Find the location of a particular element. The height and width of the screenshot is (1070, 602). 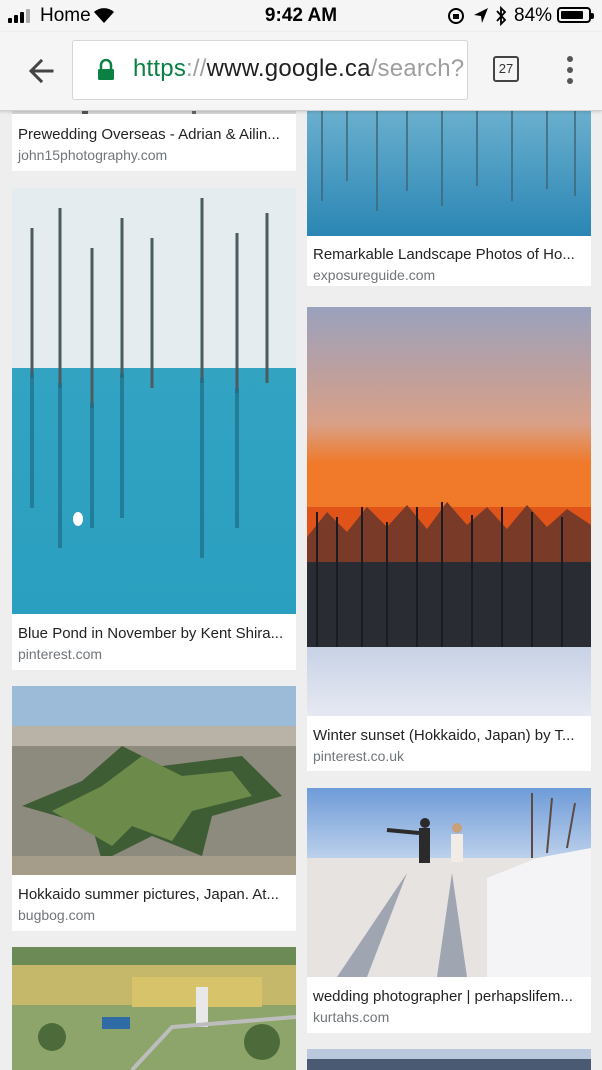

status-bar: Home 9:42 AM 84% is located at coordinates (301, 16).